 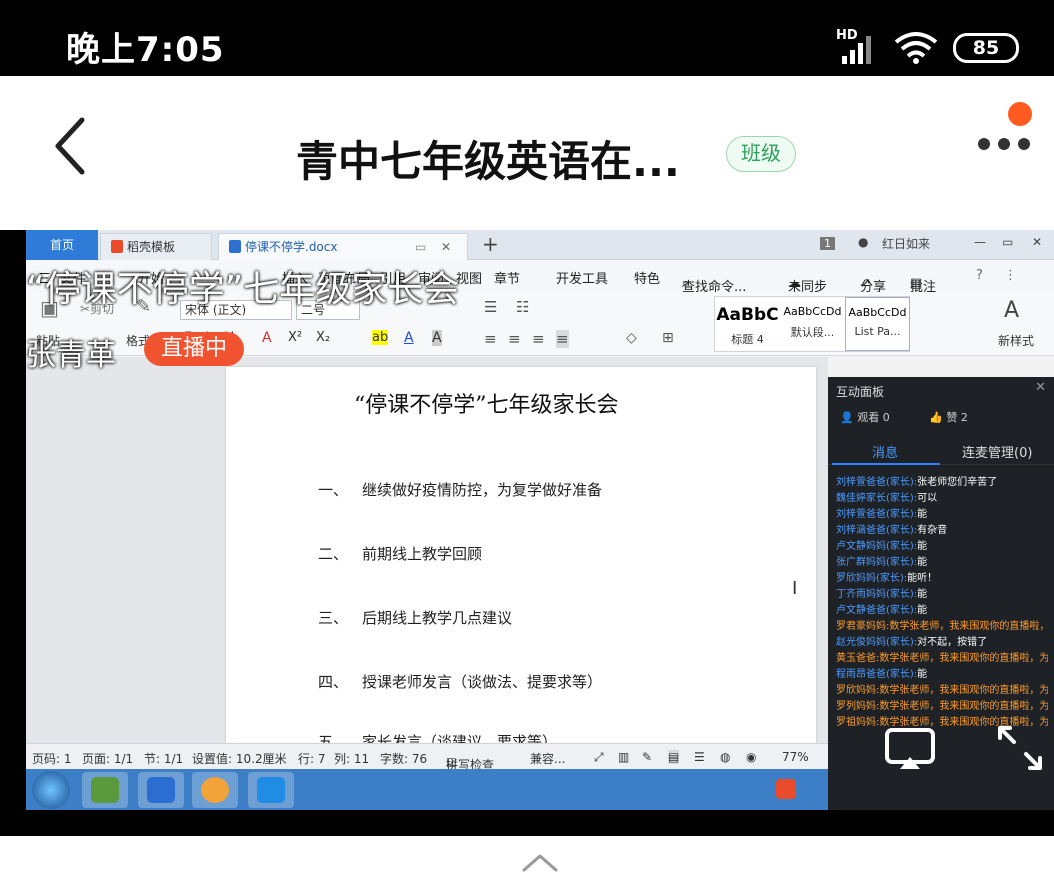 I want to click on item-number: 四、, so click(x=333, y=682).